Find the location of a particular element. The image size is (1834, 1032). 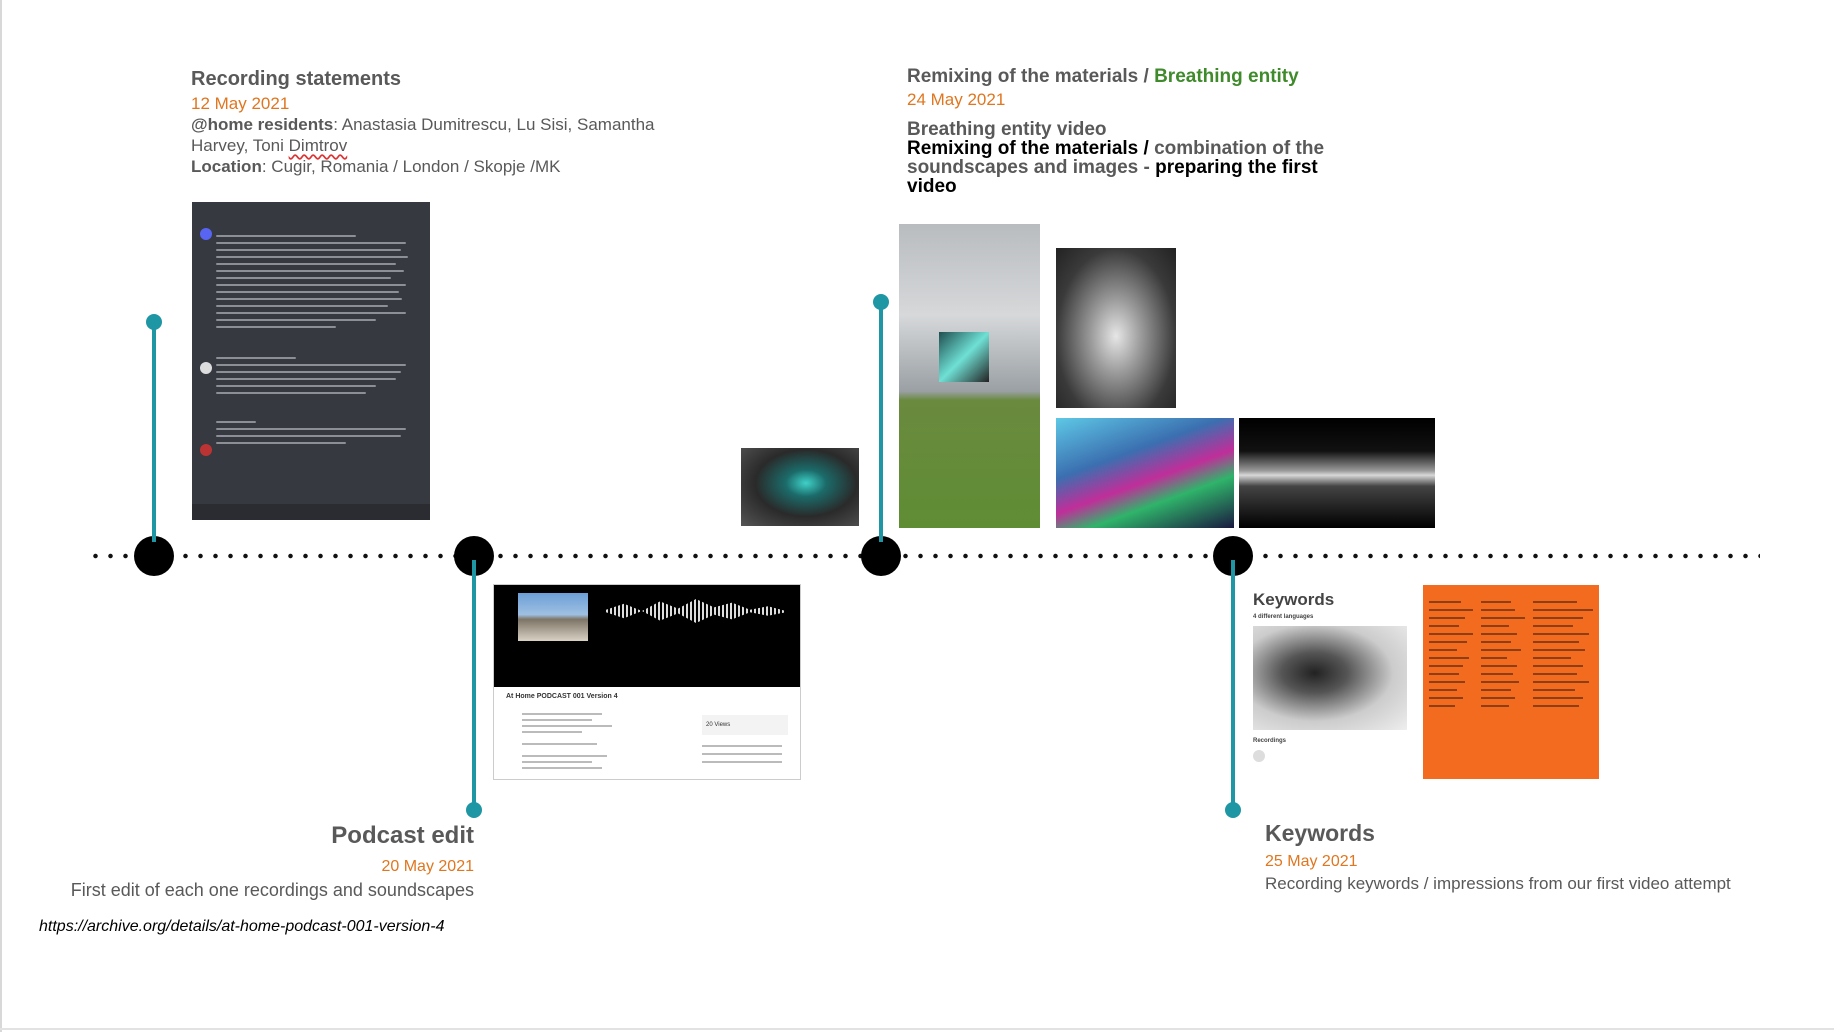

remix-line1-b: combination of the is located at coordinates (1239, 148).